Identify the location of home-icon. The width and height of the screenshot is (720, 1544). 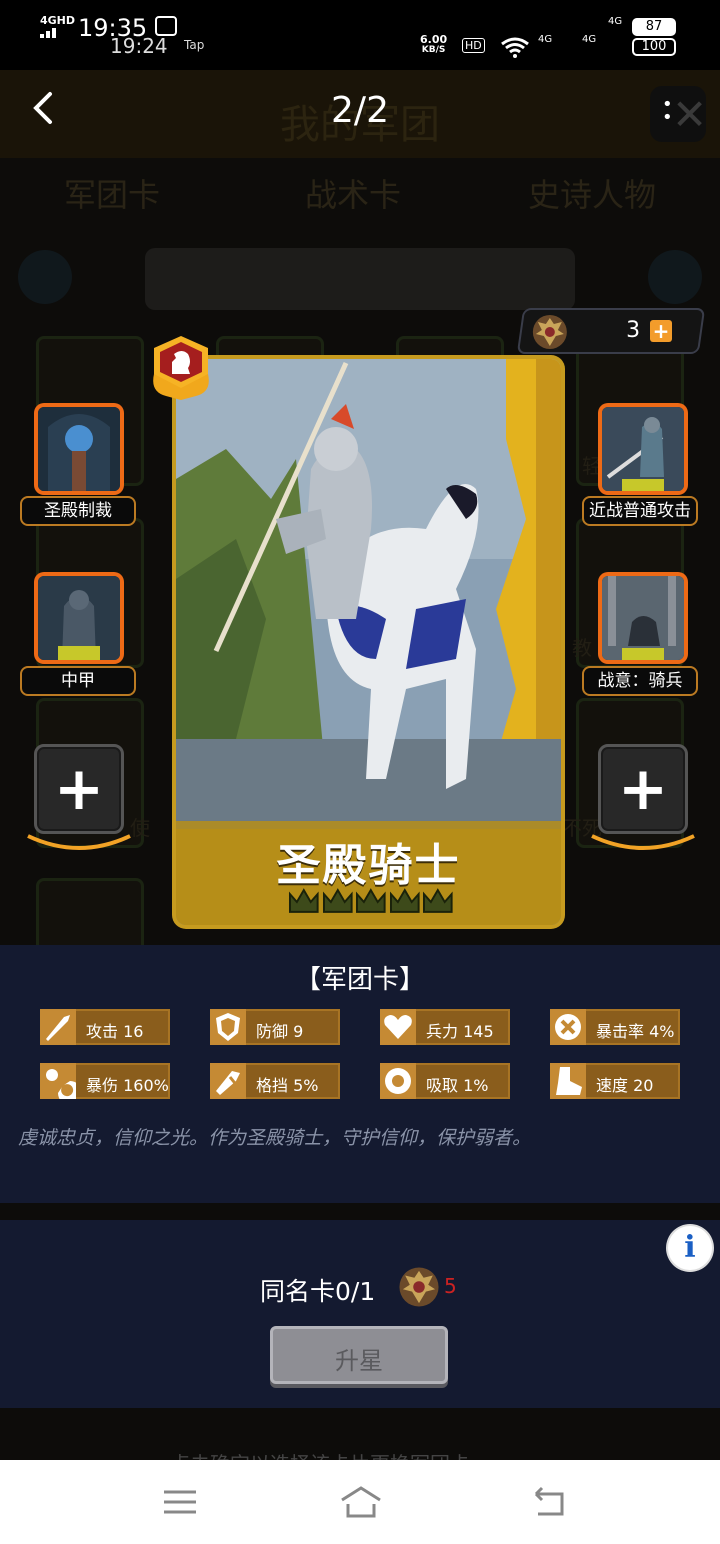
(361, 1502).